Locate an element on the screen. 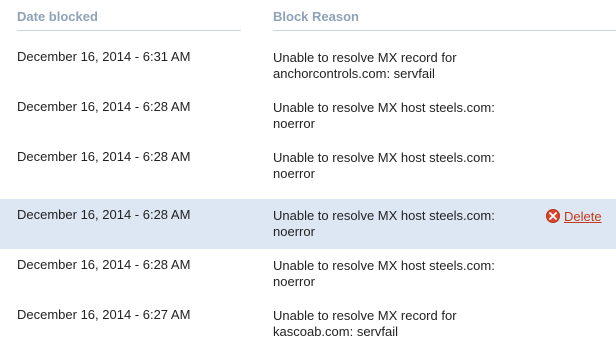 This screenshot has height=345, width=616. delete-link: Delete is located at coordinates (583, 216).